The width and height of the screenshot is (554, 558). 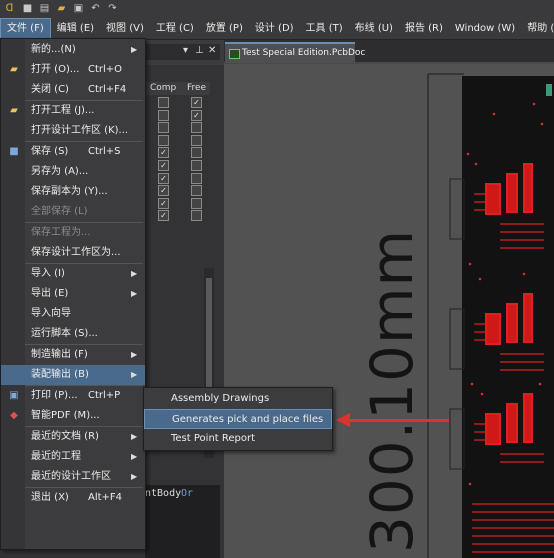 I want to click on menu-route: 布线 (U), so click(x=374, y=28).